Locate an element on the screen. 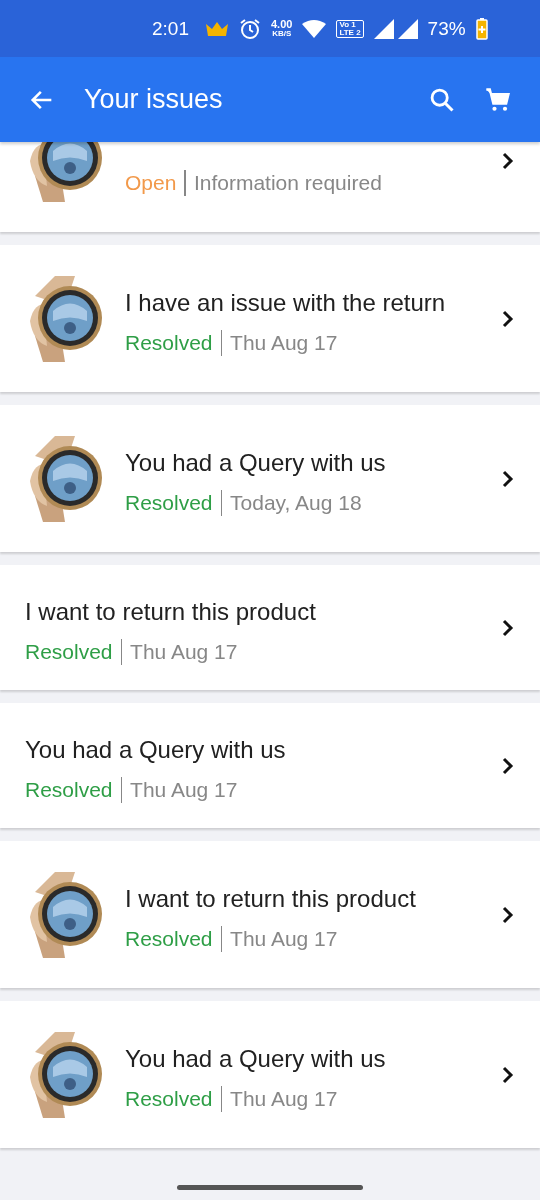  issue-detail: Today, Aug 18 is located at coordinates (296, 503).